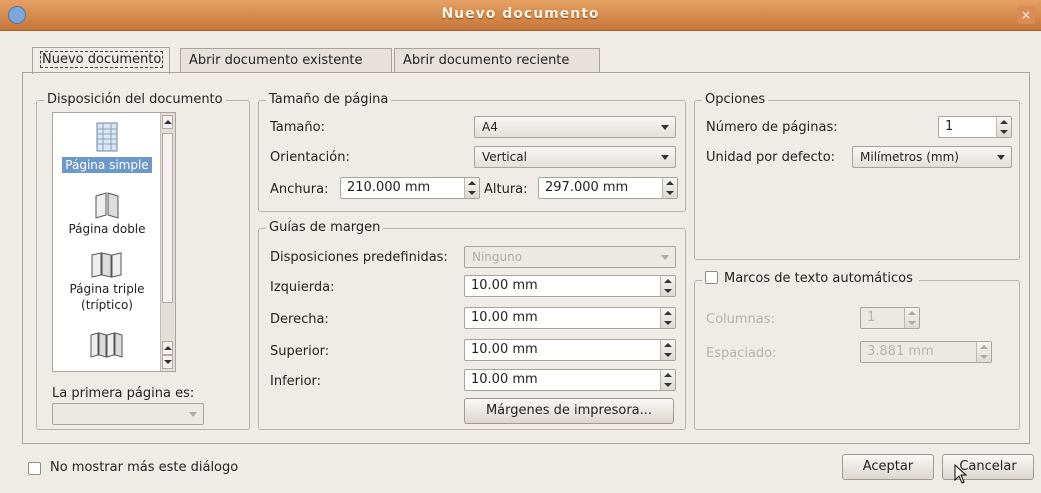  Describe the element at coordinates (410, 188) in the screenshot. I see `width-spinbox: 210.000 mm` at that location.